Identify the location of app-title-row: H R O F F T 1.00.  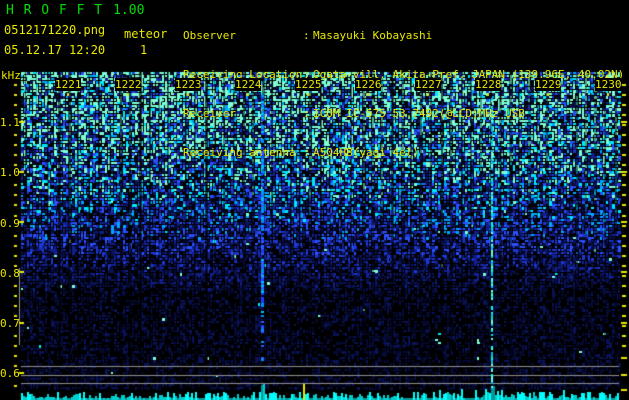
(75, 10).